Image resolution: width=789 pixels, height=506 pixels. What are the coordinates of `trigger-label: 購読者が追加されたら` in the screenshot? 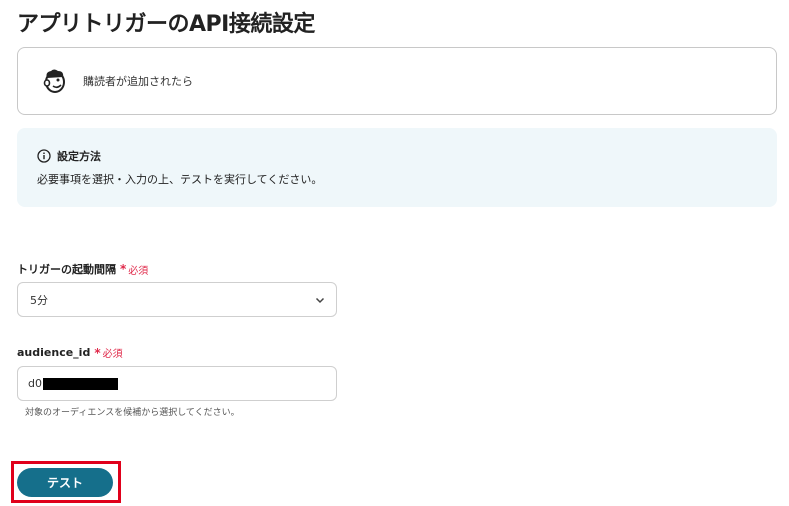 It's located at (138, 81).